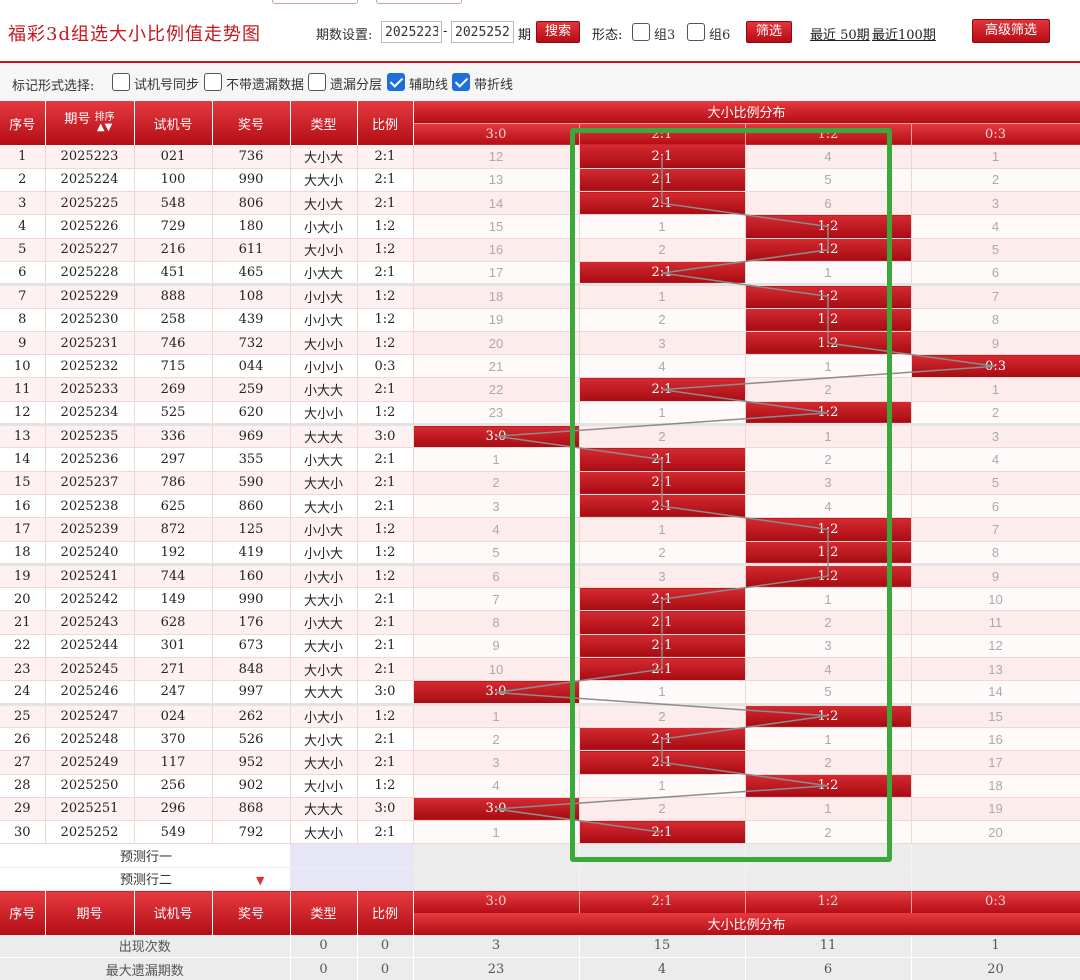 This screenshot has height=980, width=1080. I want to click on cell-type: 大小大, so click(324, 203).